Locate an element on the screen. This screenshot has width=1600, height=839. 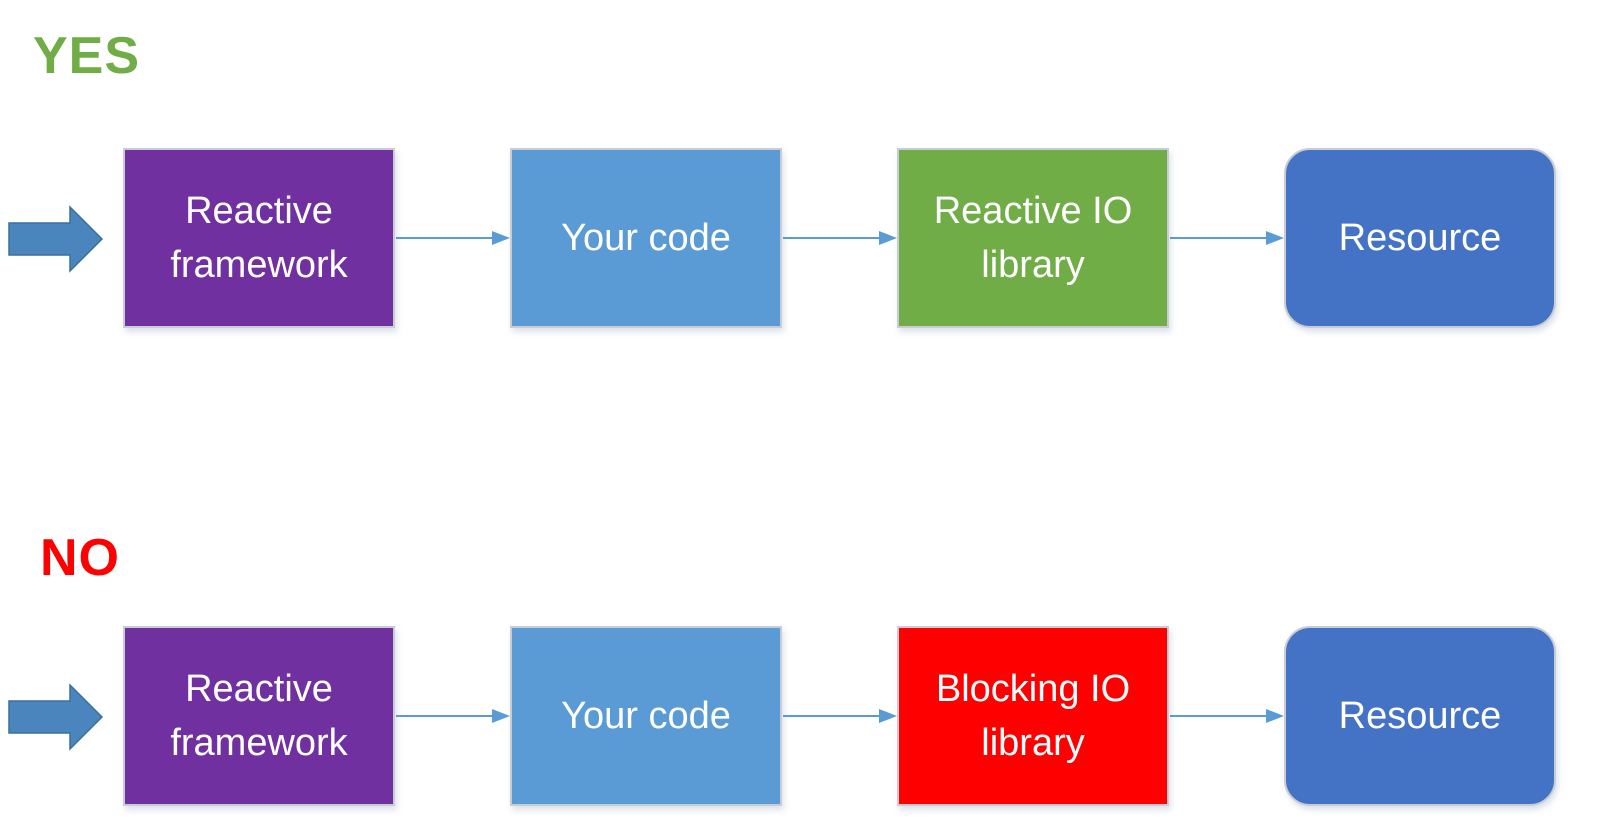
blocking-io-library-box: Blocking IO library is located at coordinates (1033, 716).